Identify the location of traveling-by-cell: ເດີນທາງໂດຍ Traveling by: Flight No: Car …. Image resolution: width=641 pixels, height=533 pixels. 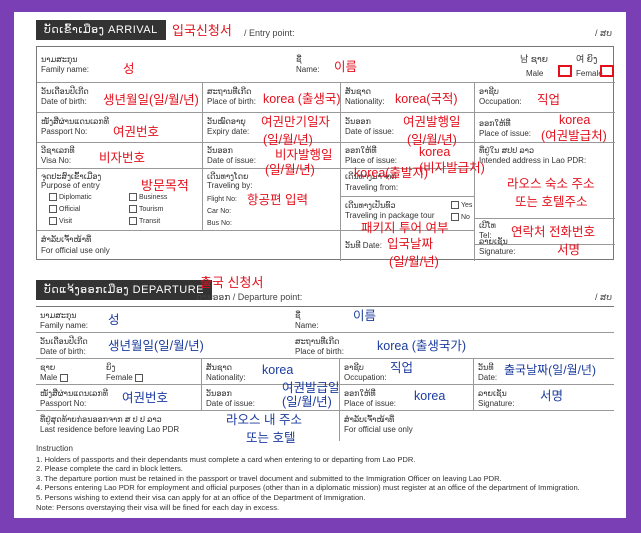
(272, 200).